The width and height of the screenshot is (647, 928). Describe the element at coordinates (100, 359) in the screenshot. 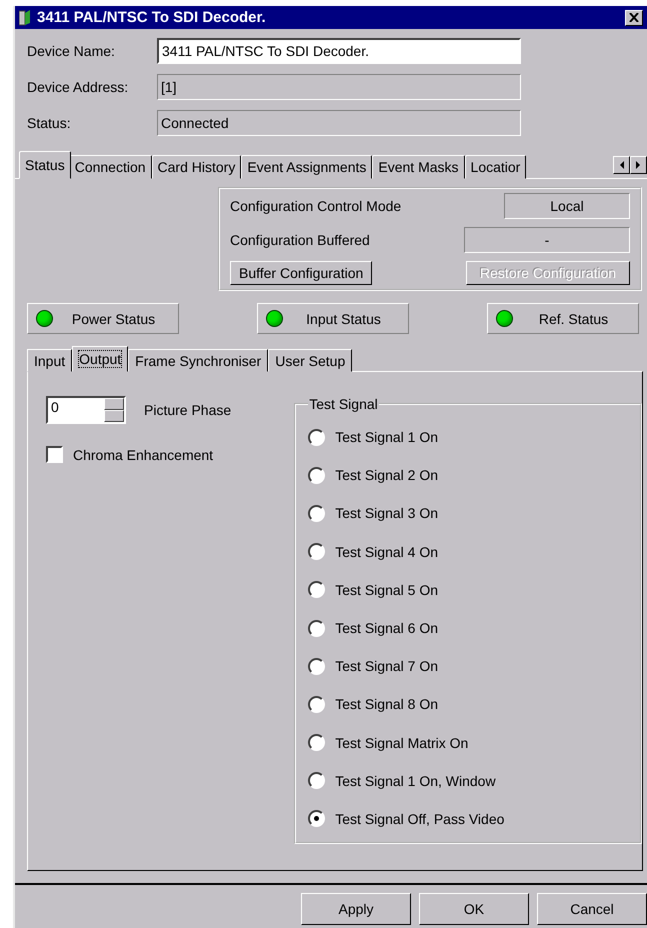

I see `tab: Output` at that location.